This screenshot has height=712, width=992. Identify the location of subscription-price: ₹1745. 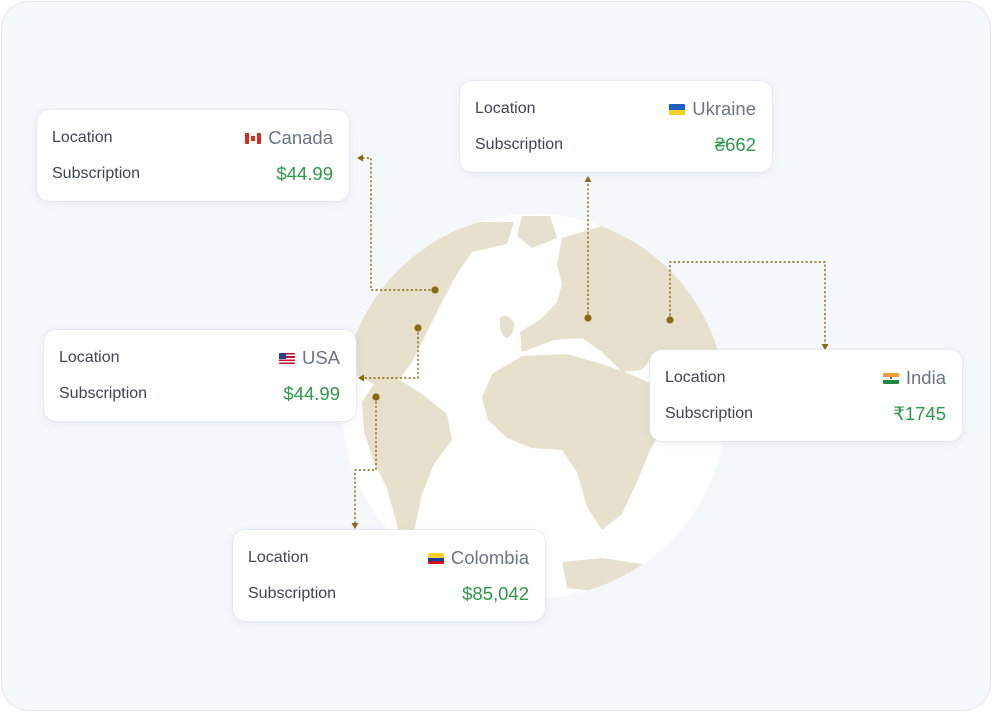
(919, 413).